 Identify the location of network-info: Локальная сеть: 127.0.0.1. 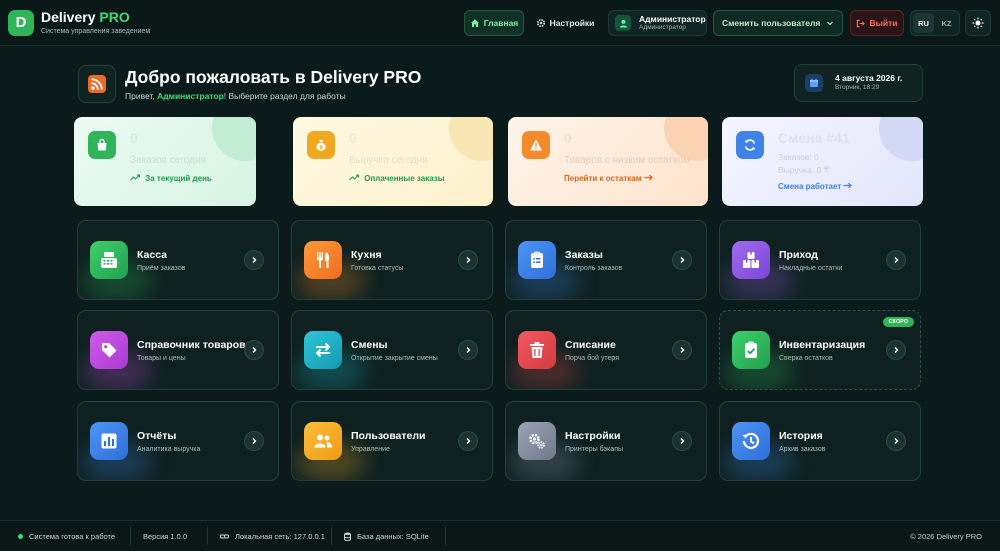
(272, 536).